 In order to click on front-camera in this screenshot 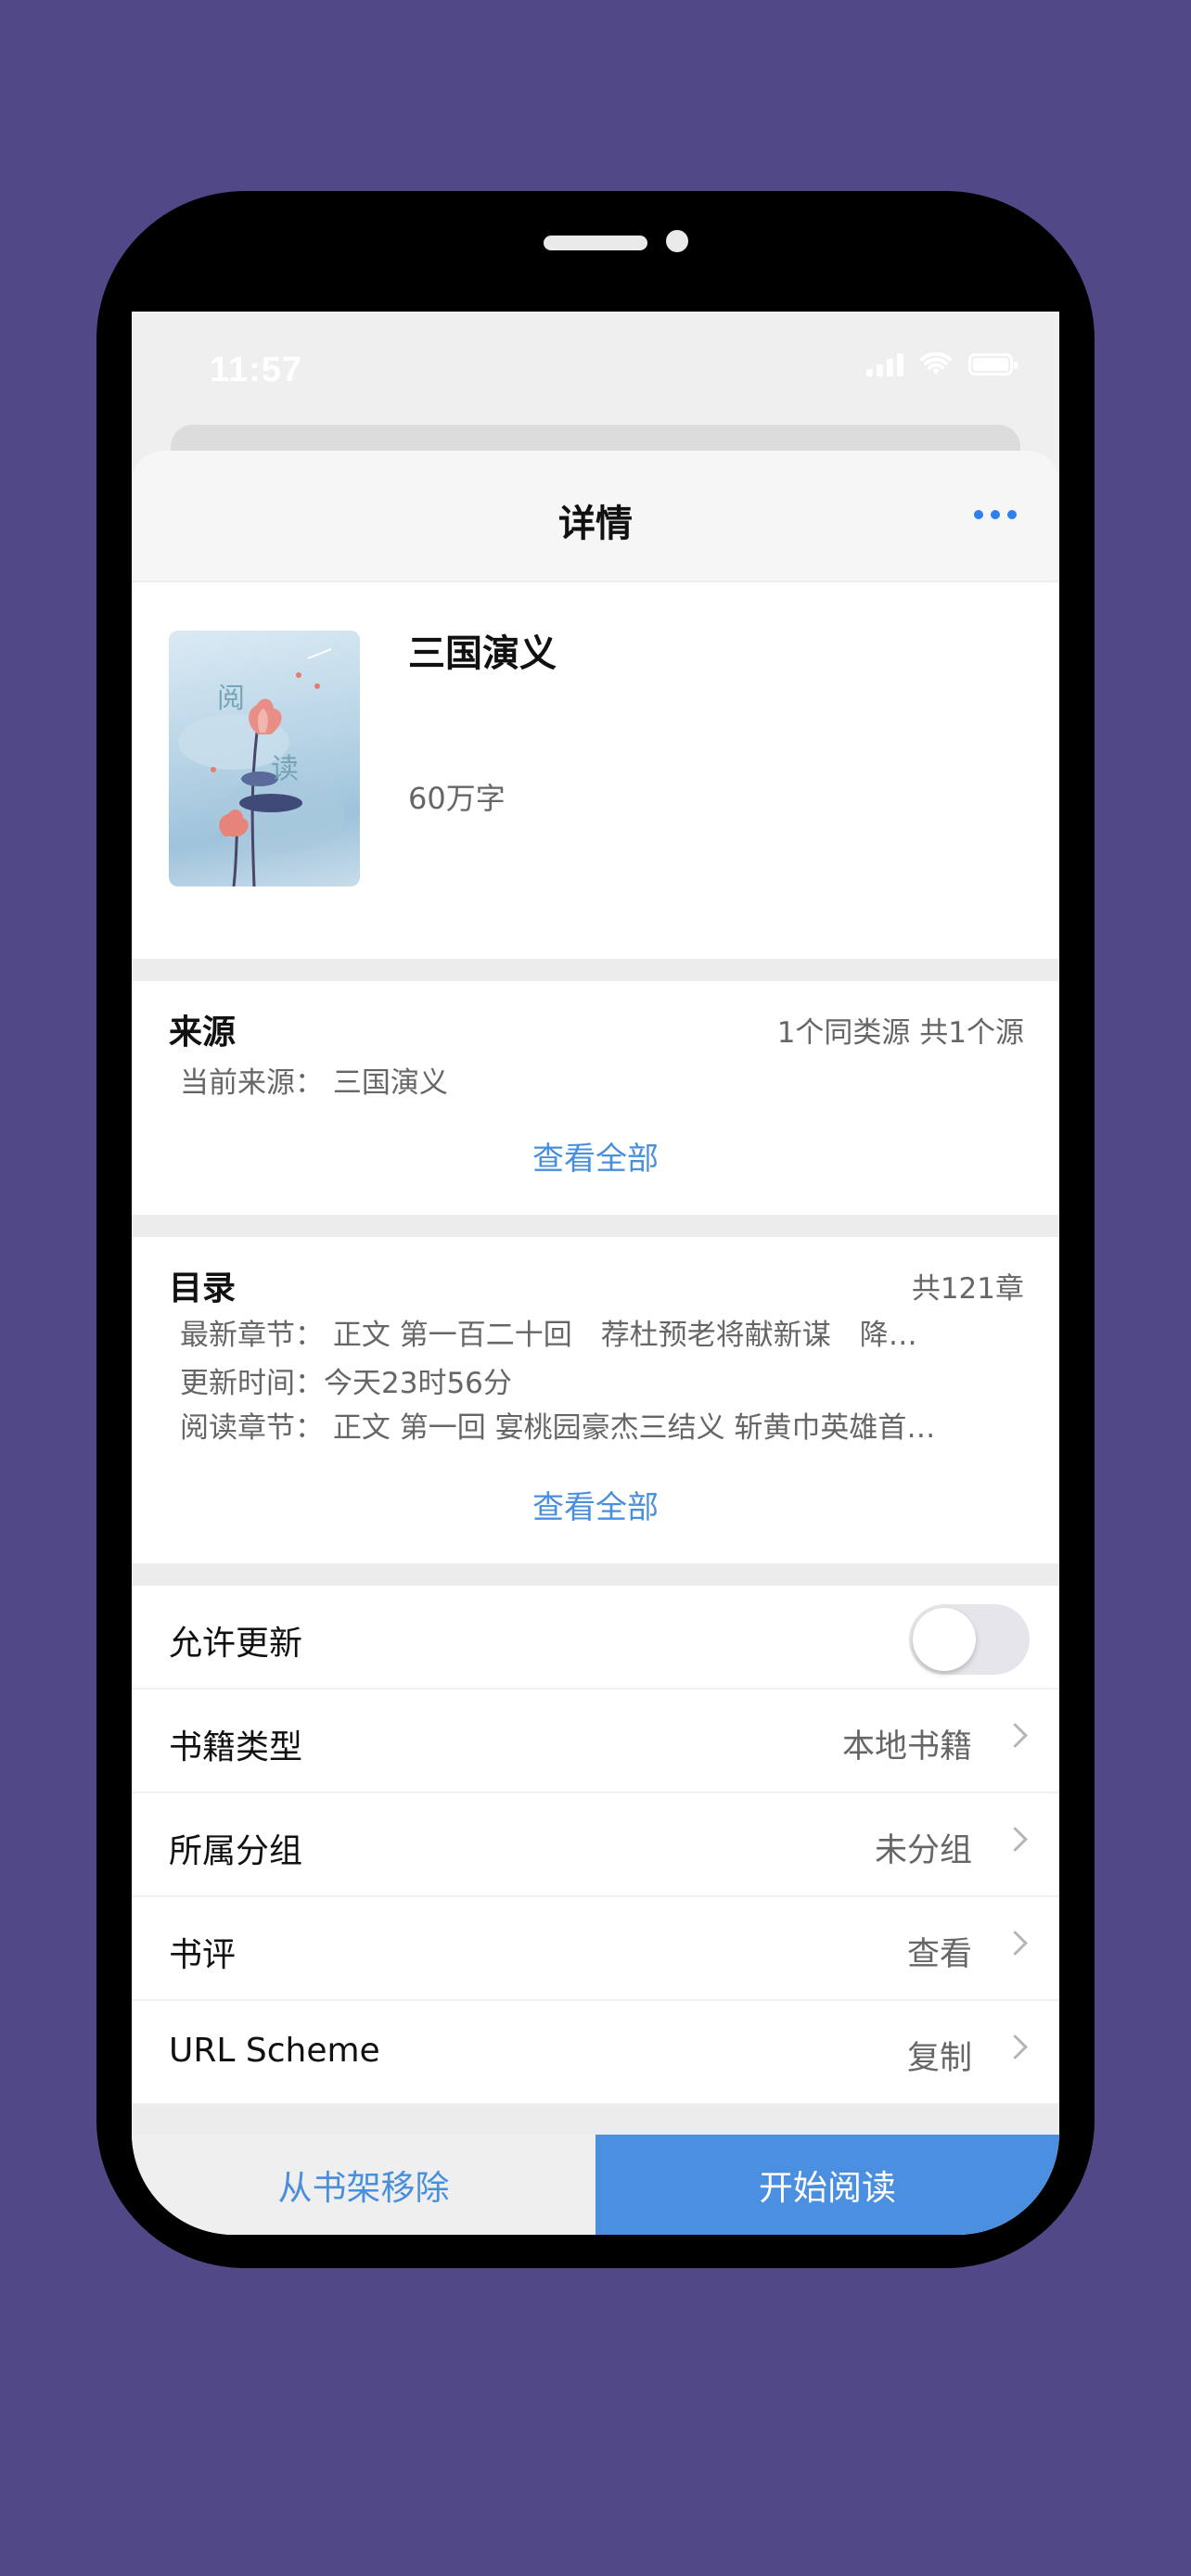, I will do `click(677, 241)`.